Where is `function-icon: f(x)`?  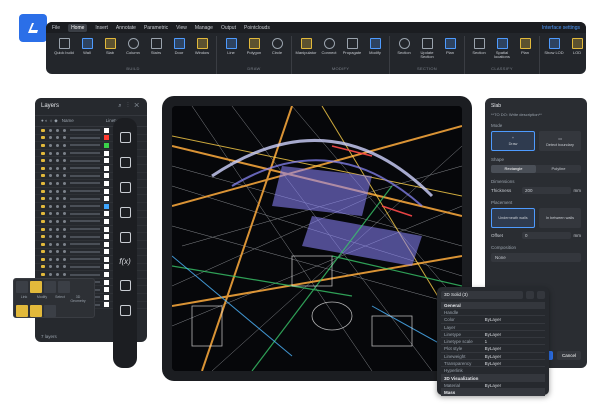
function-icon: f(x) is located at coordinates (125, 261).